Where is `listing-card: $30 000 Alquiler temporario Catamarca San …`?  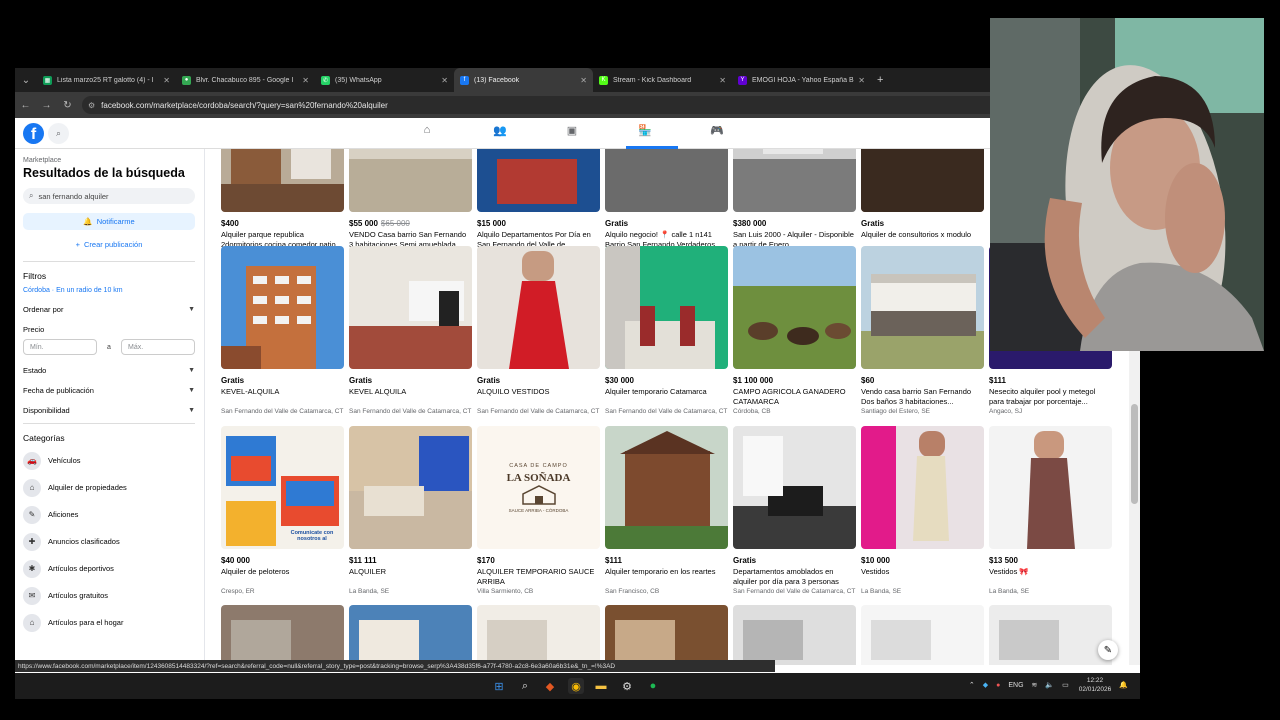
listing-card: $30 000 Alquiler temporario Catamarca San … is located at coordinates (666, 330).